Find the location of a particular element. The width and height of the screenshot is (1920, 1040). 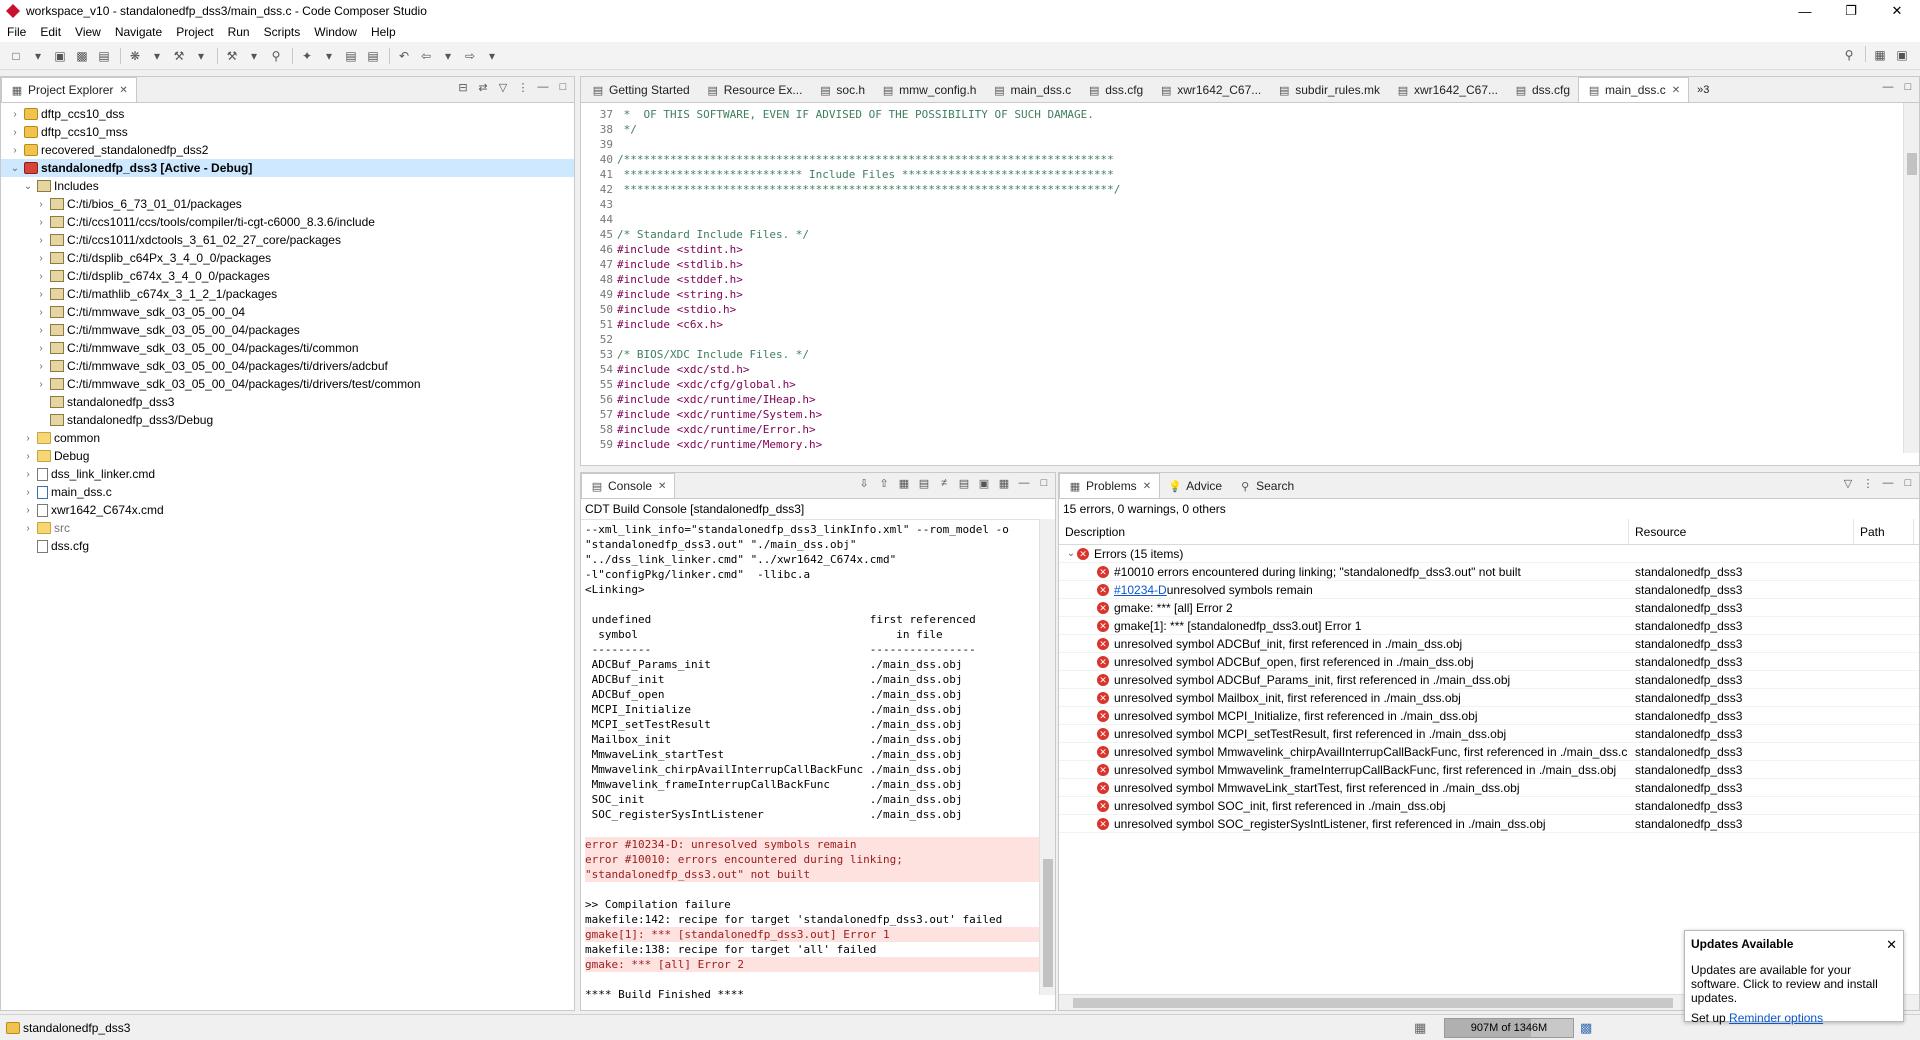

menu-project: Project is located at coordinates (194, 32).